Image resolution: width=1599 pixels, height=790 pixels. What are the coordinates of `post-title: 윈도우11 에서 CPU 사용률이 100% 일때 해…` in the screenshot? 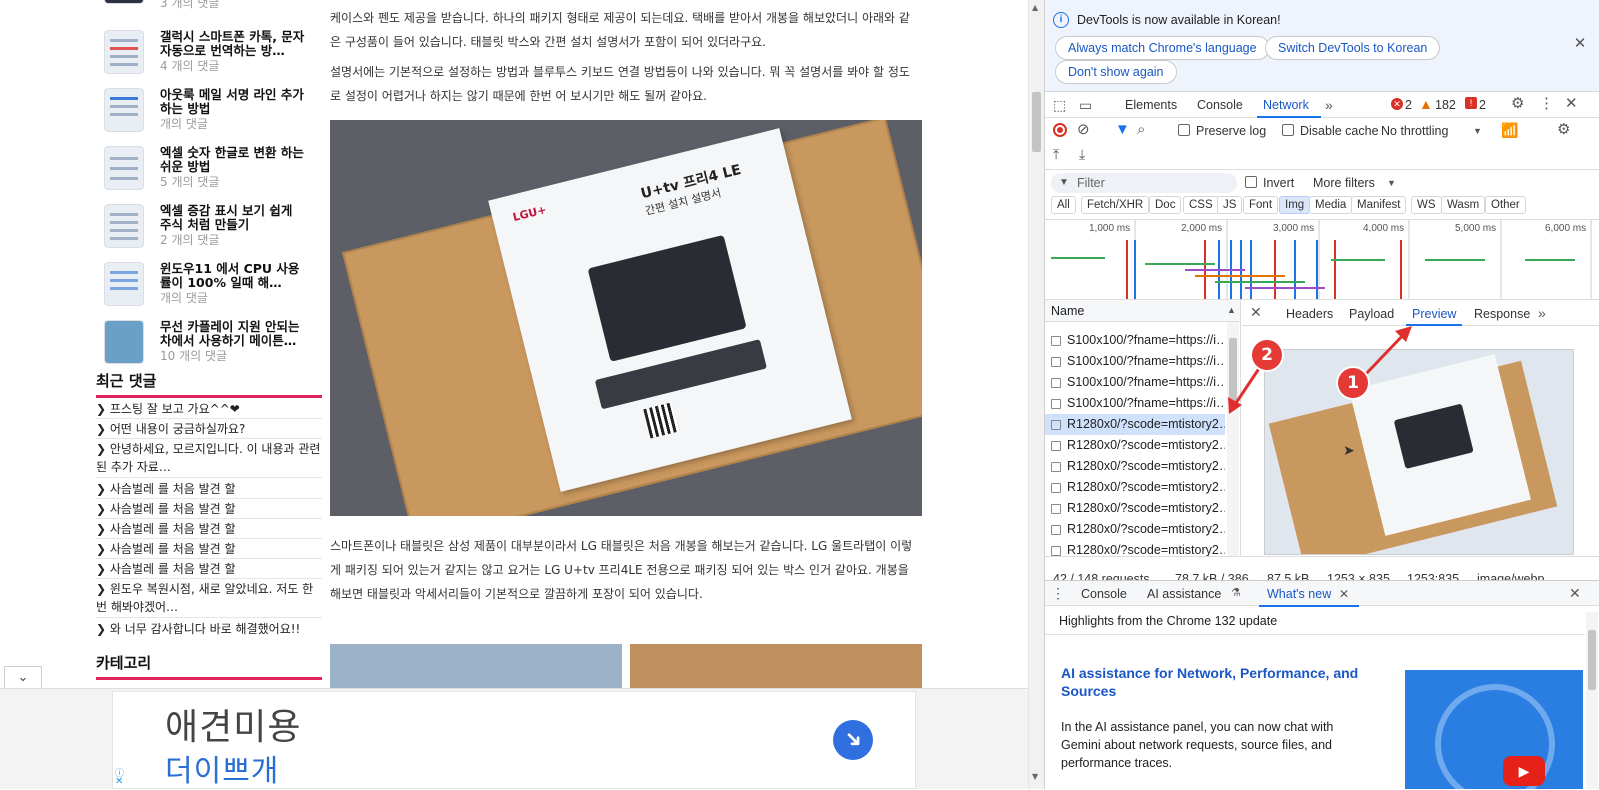 It's located at (234, 276).